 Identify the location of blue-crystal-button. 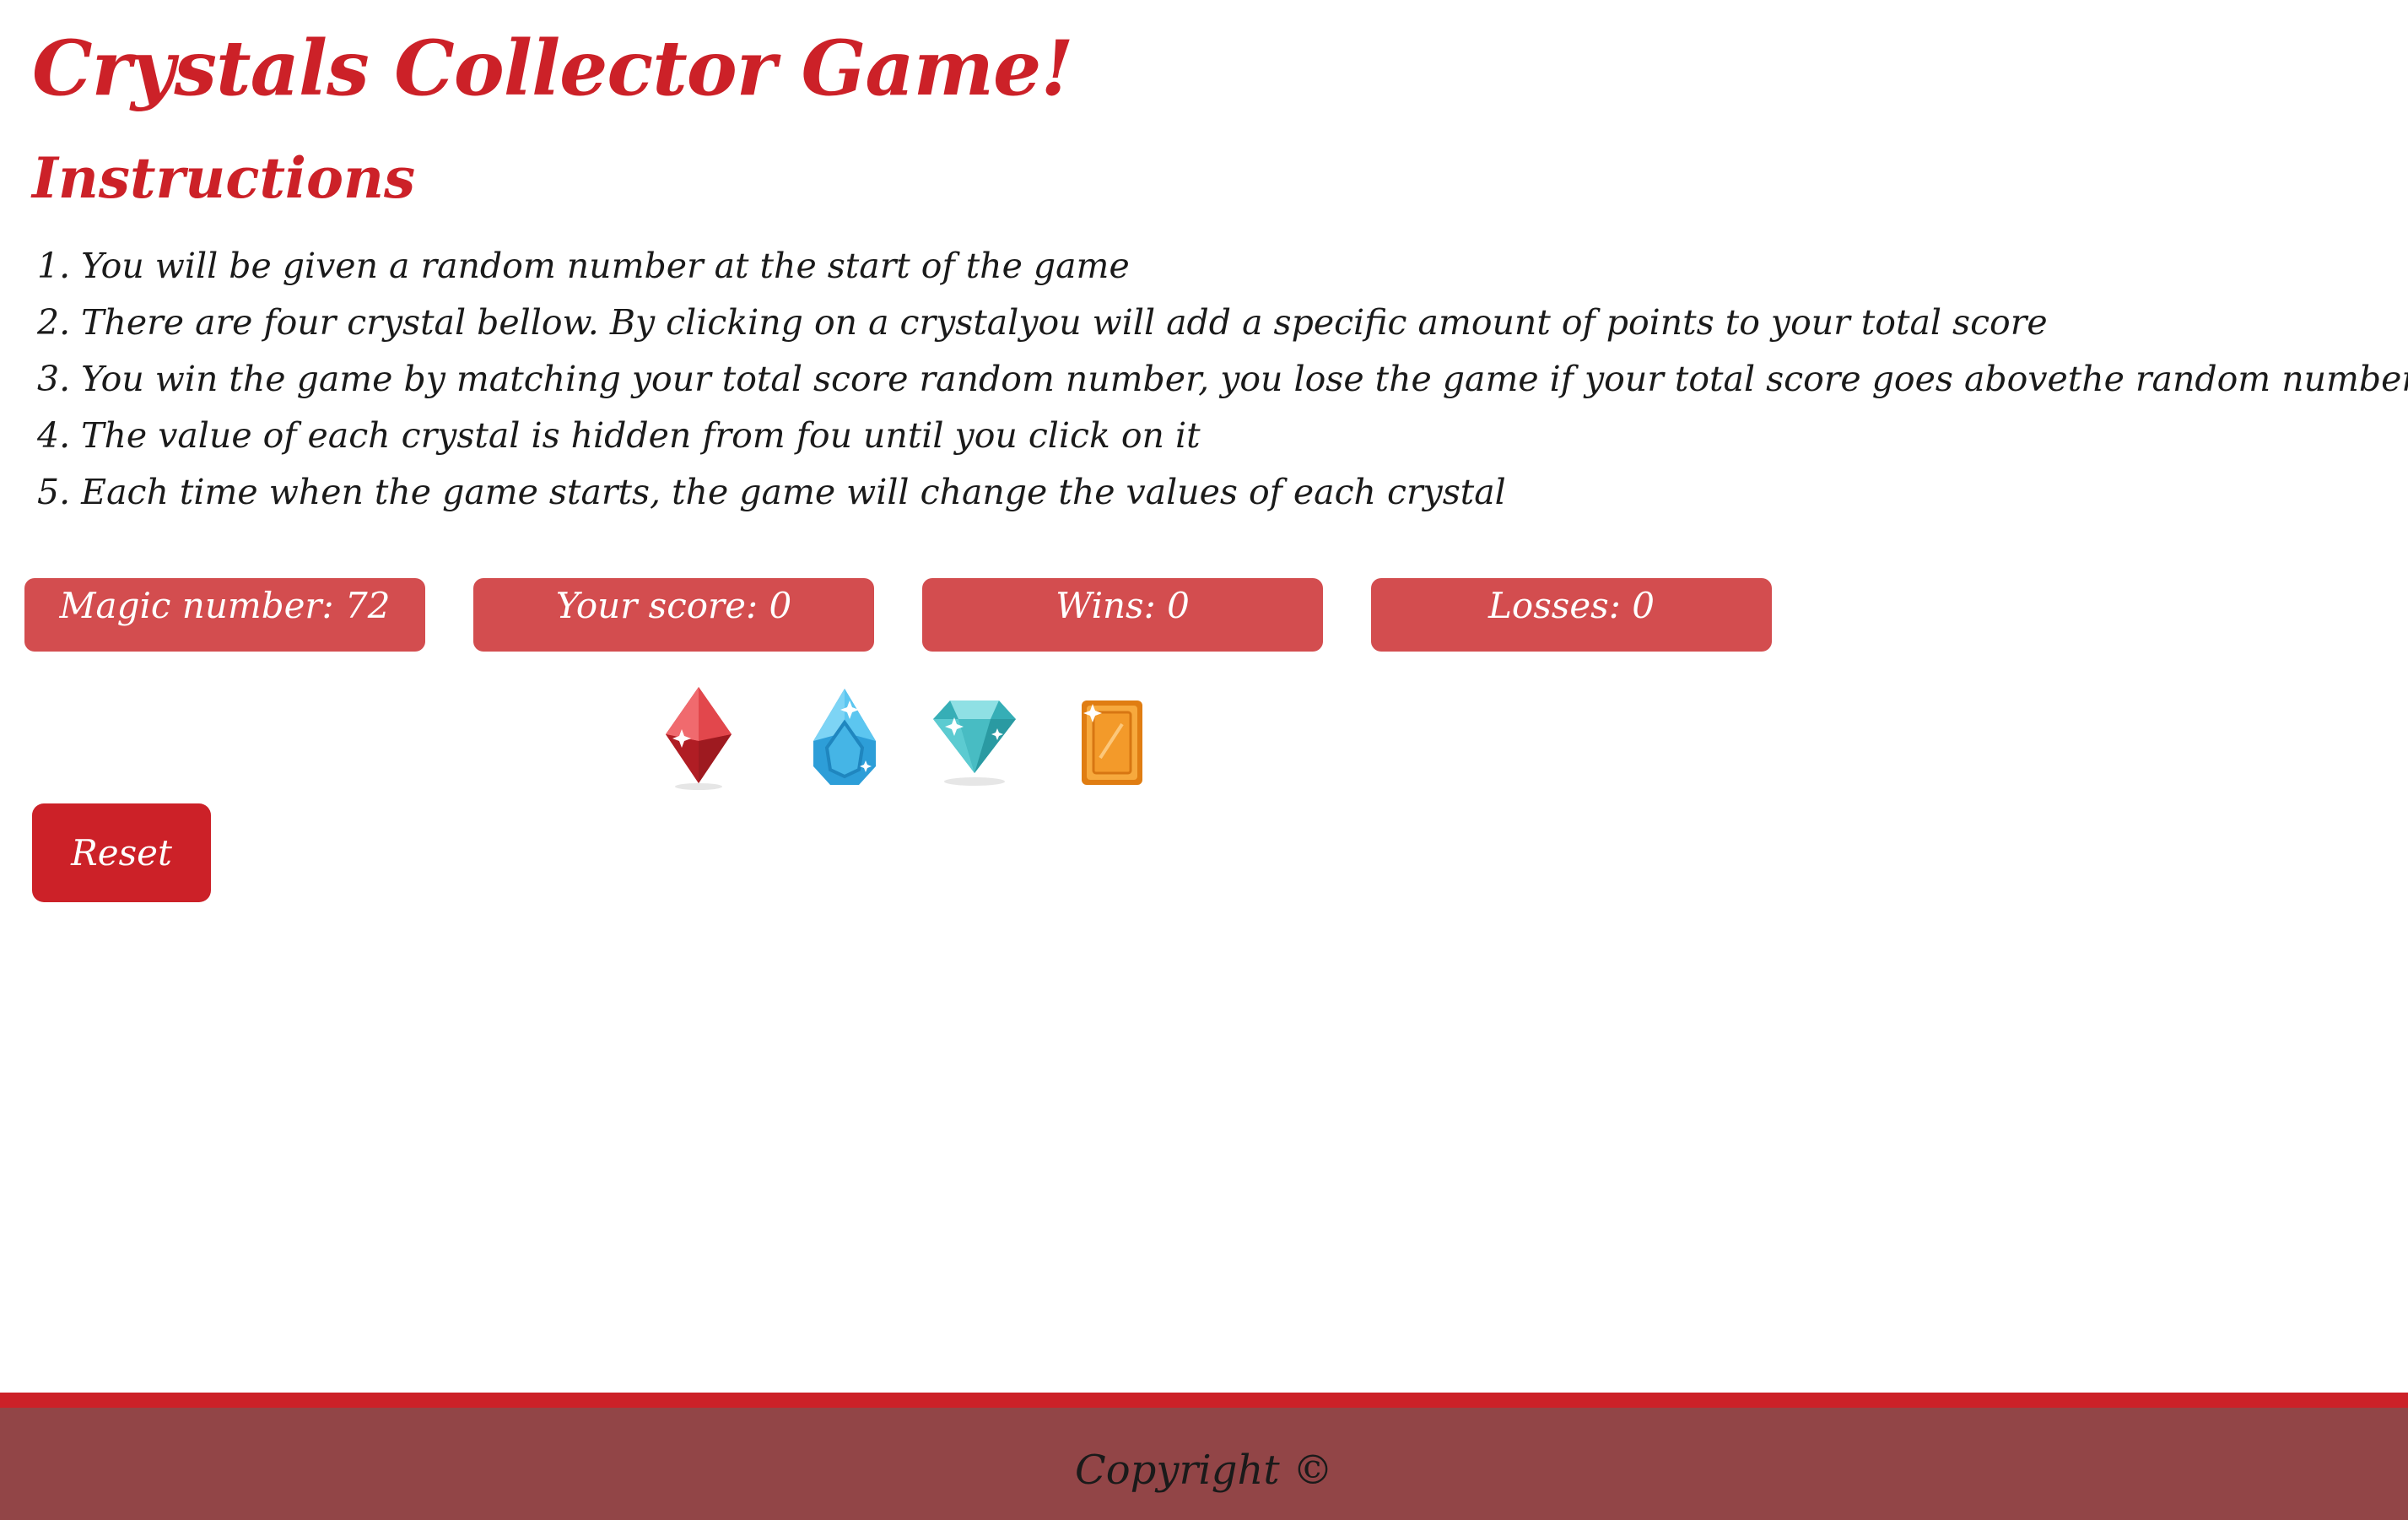
(845, 737).